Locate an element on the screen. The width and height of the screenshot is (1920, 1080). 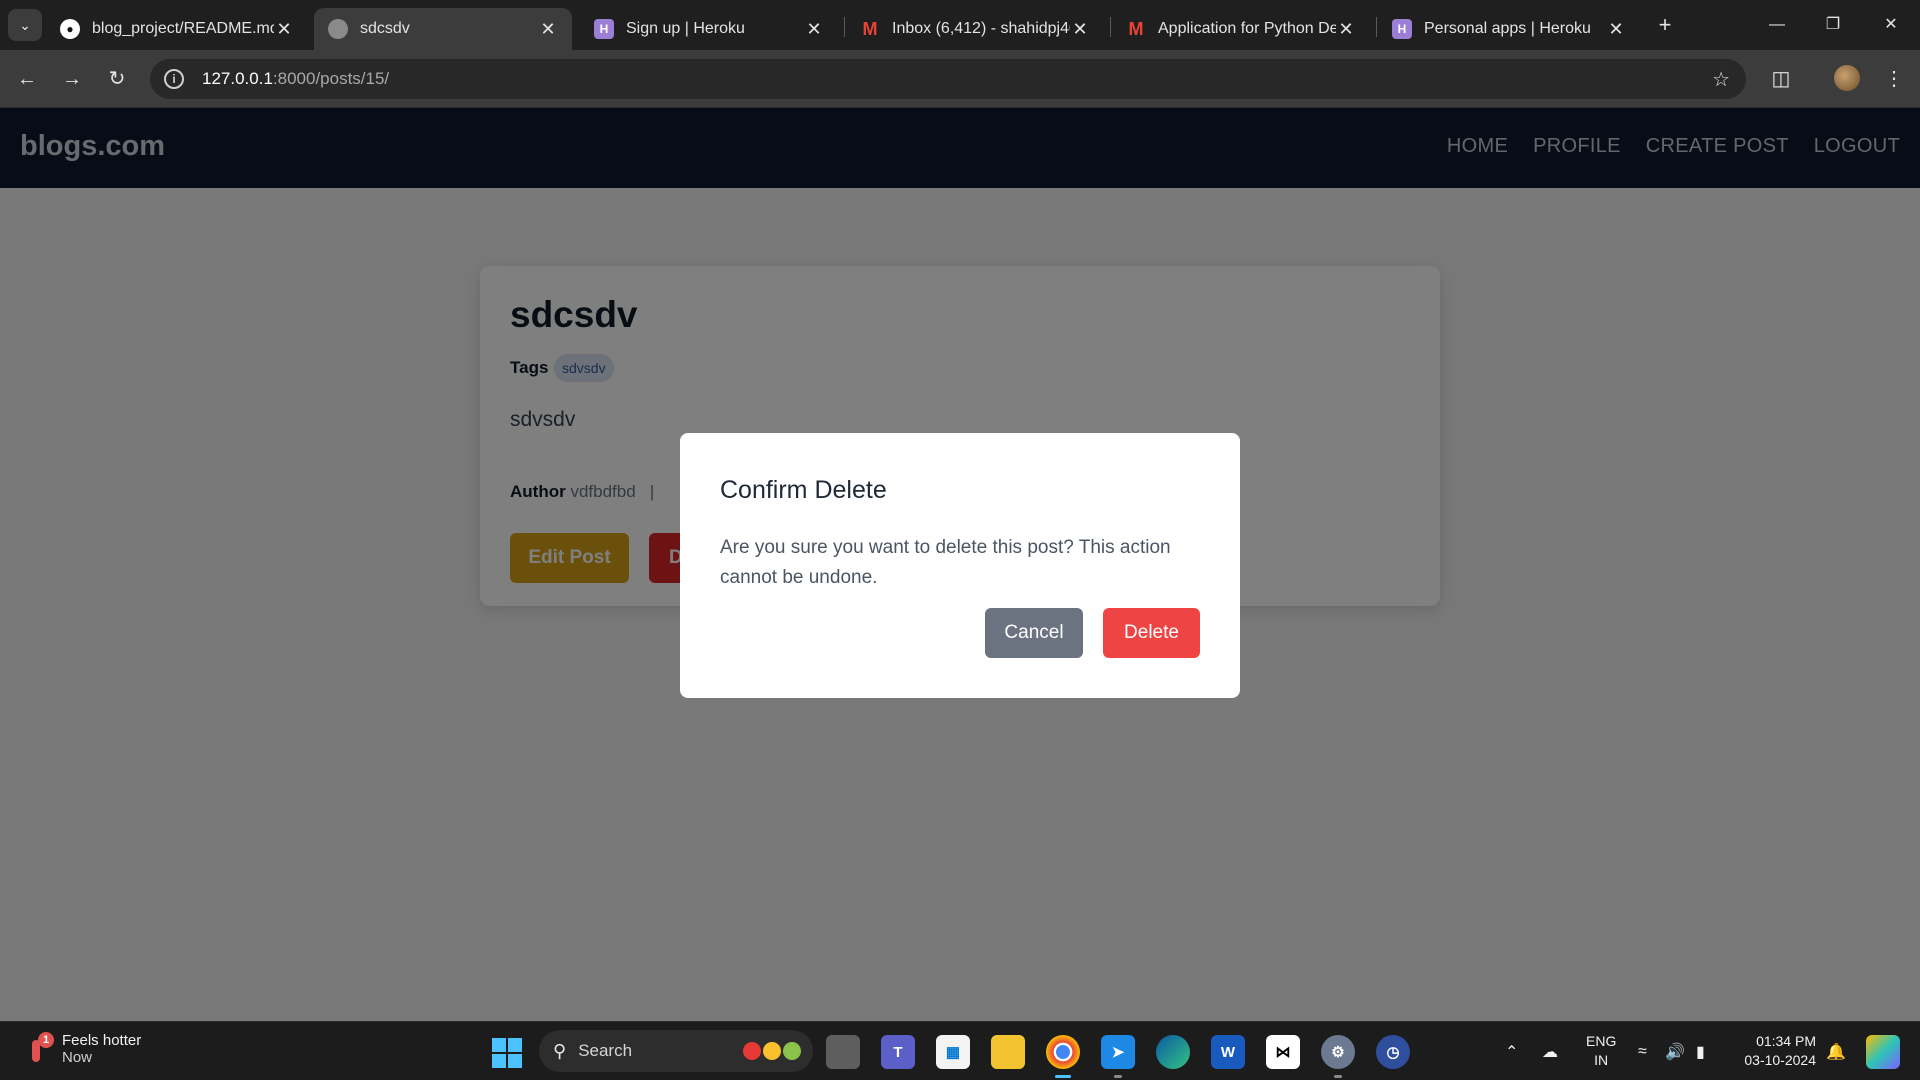
minimize-button: — is located at coordinates (1777, 25).